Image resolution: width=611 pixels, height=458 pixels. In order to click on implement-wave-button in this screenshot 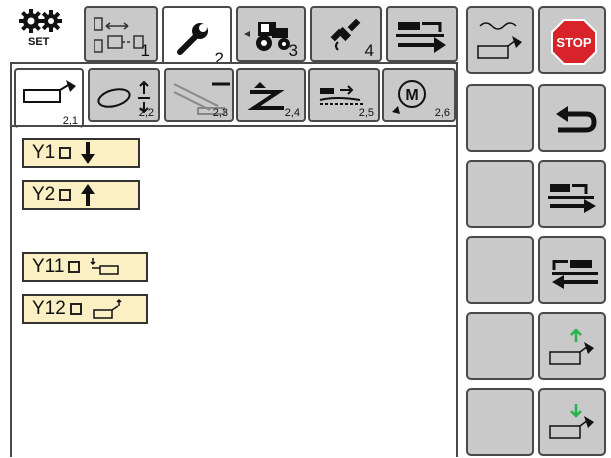, I will do `click(500, 40)`.